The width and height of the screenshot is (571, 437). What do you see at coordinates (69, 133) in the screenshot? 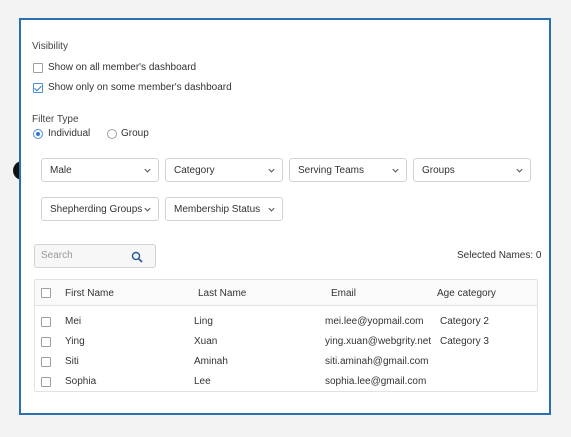
I see `individual-label: Individual` at bounding box center [69, 133].